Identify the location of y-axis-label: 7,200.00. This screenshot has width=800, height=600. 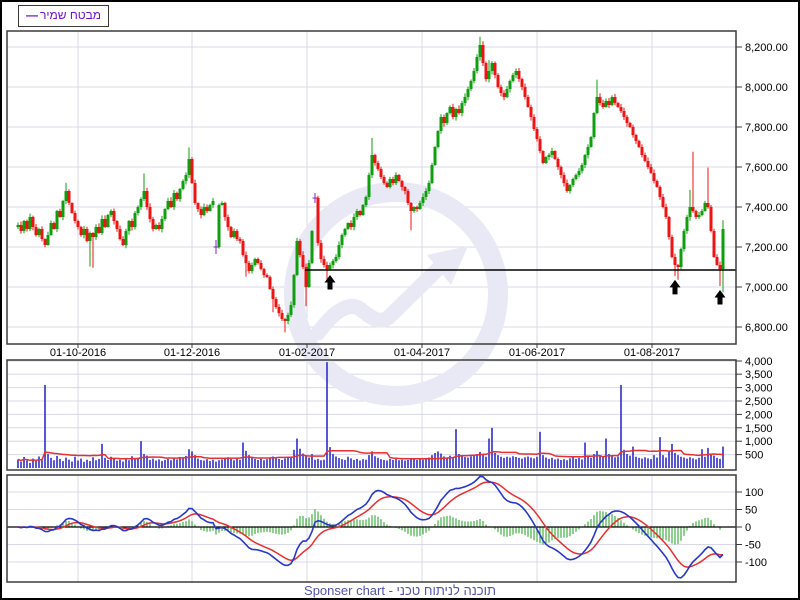
(766, 248).